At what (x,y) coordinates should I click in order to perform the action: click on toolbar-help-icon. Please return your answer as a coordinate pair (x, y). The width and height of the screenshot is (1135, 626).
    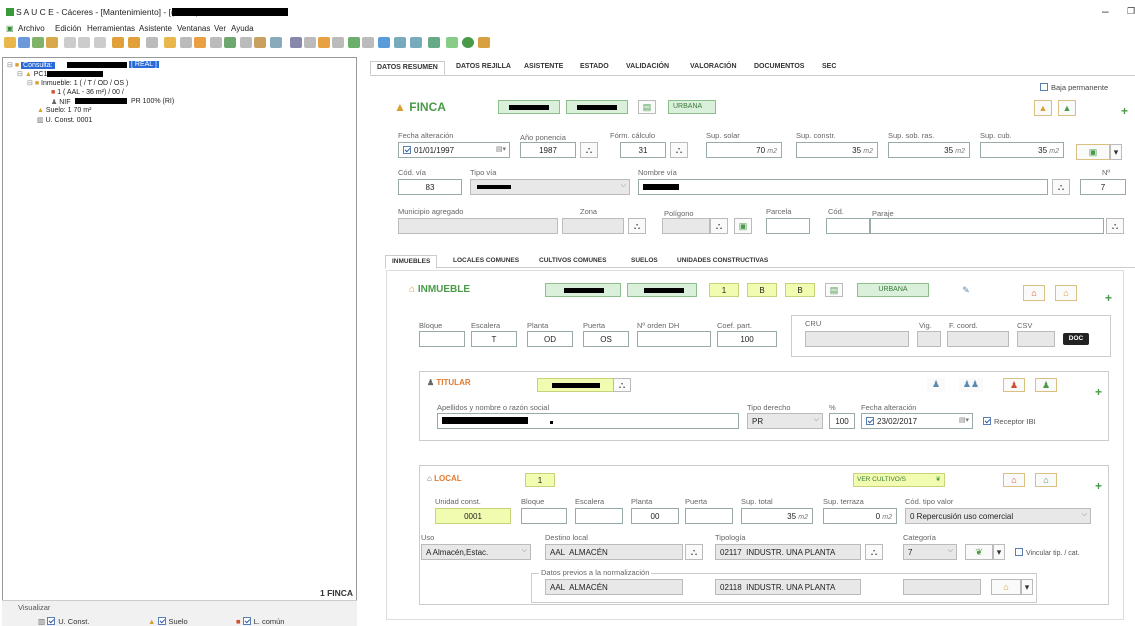
    Looking at the image, I should click on (276, 42).